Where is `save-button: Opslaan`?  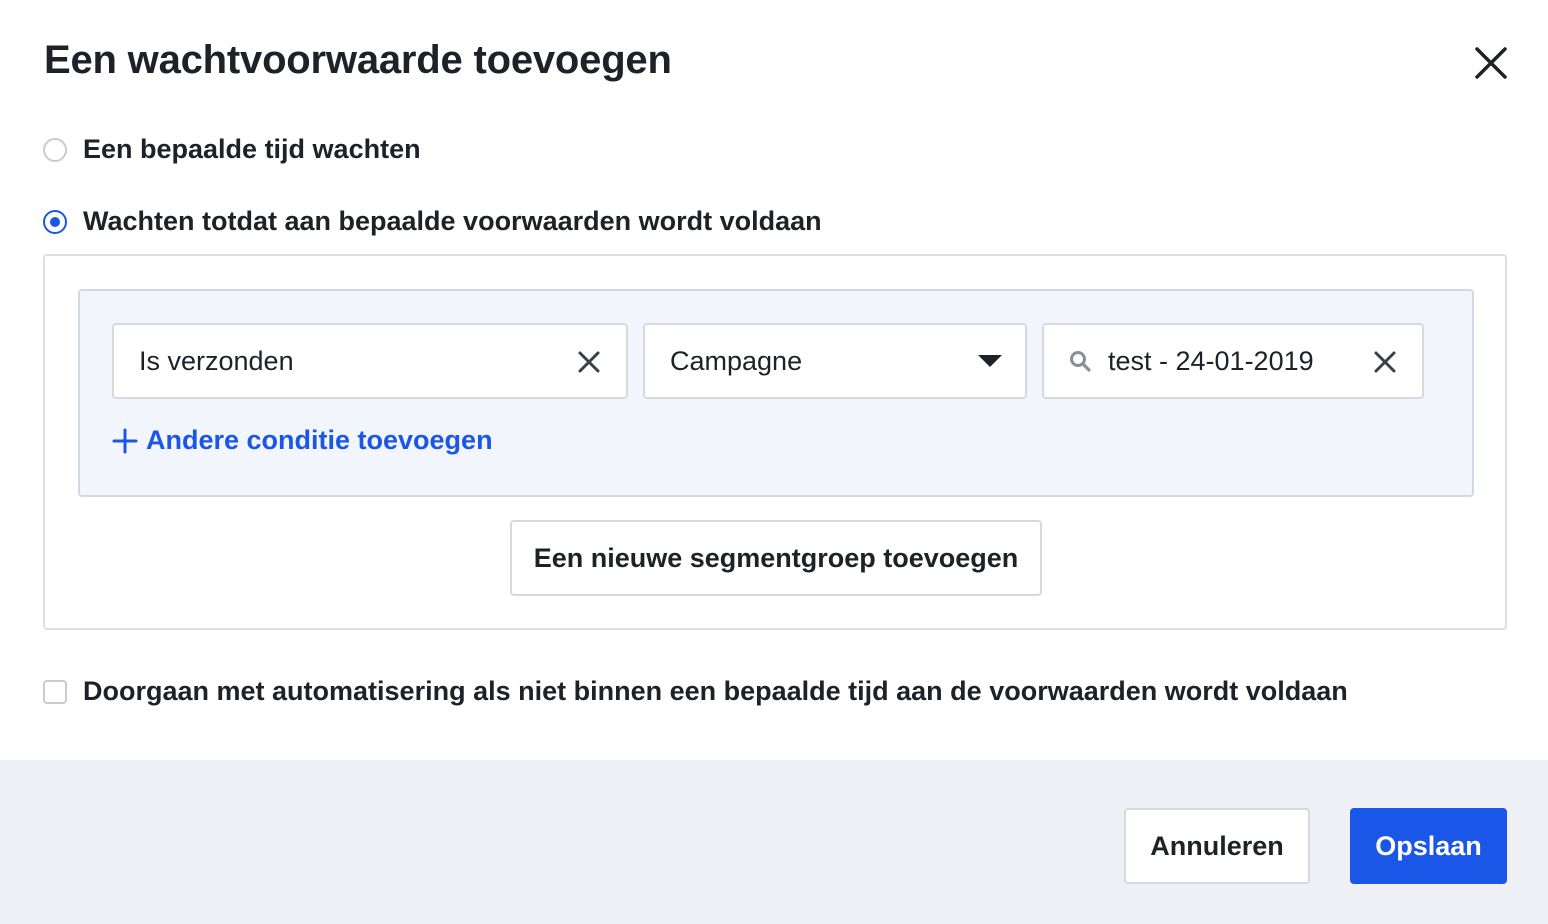
save-button: Opslaan is located at coordinates (1428, 846).